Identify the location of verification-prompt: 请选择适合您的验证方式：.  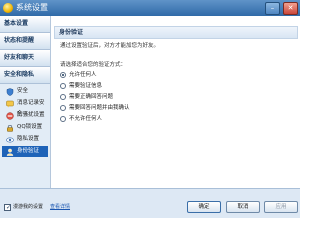
(93, 65).